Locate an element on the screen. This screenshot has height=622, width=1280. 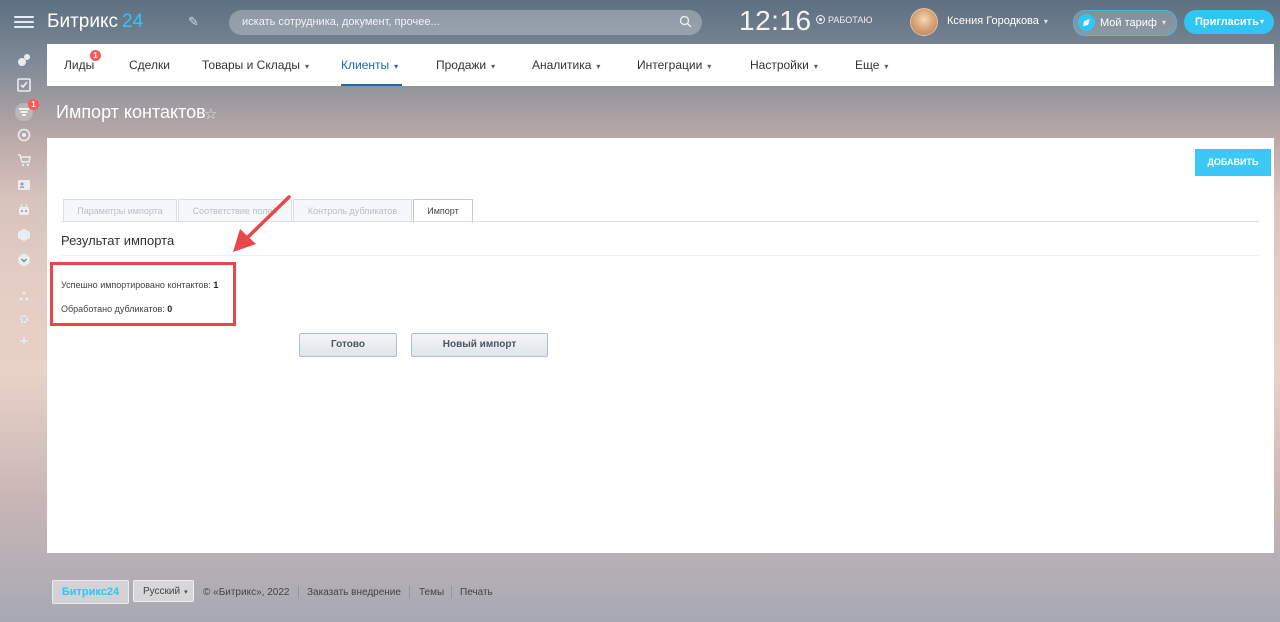
rocket-icon is located at coordinates (1086, 22).